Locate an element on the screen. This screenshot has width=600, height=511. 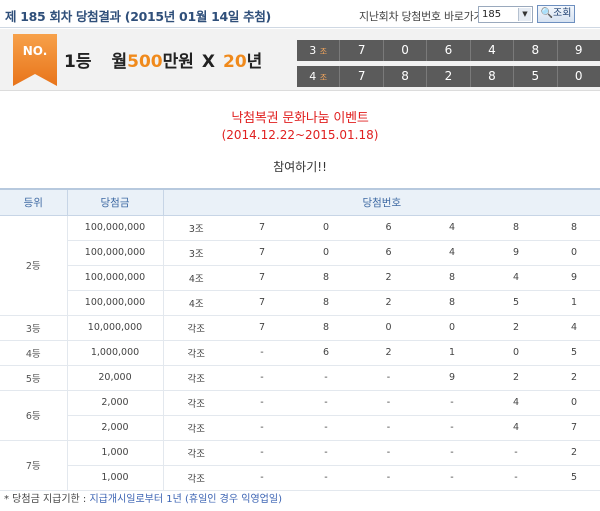
winning-digit: 8 is located at coordinates (404, 76).